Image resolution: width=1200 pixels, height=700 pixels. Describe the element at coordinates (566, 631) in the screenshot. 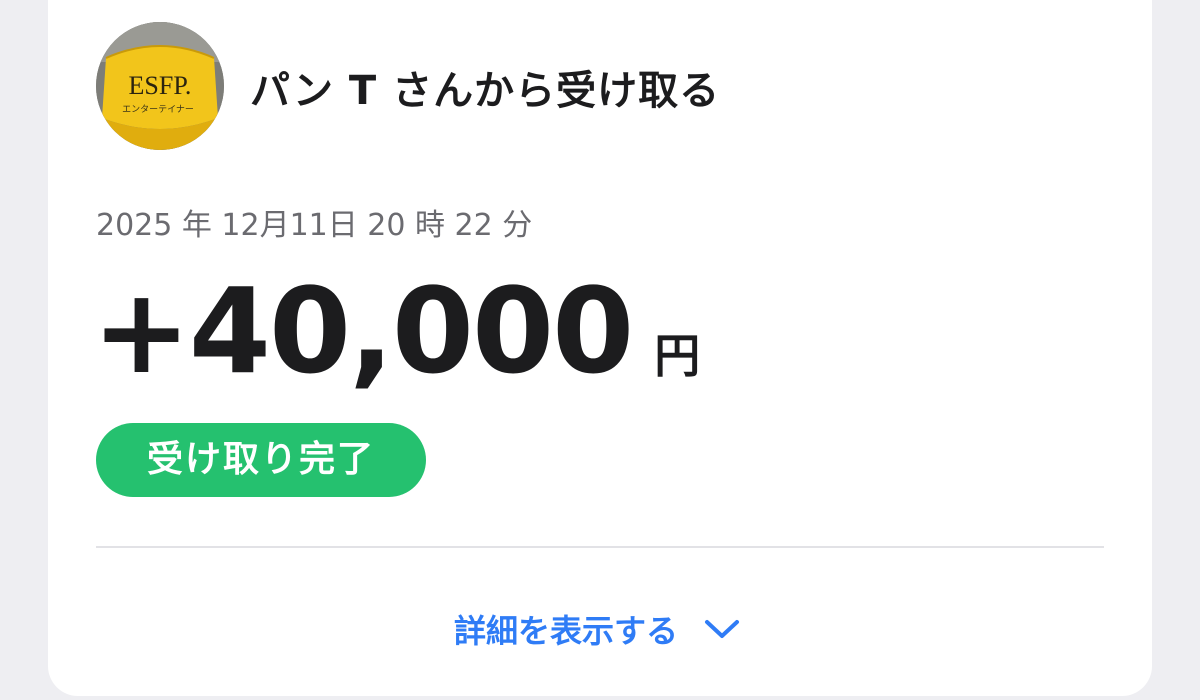

I see `show-details-label: 詳細を表示する` at that location.